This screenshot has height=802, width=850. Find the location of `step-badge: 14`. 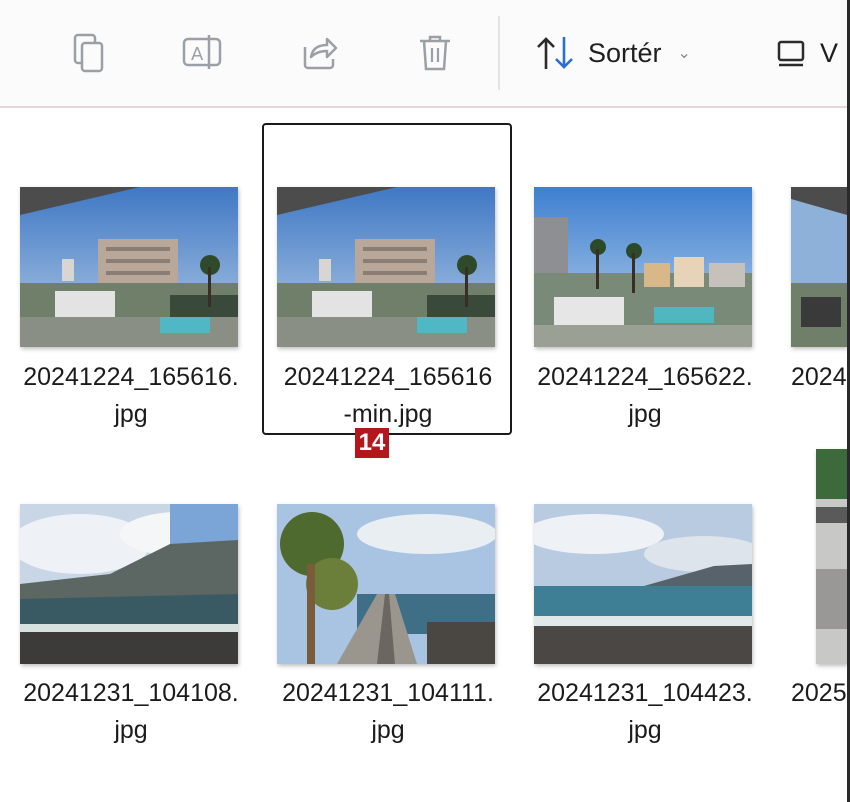

step-badge: 14 is located at coordinates (372, 443).